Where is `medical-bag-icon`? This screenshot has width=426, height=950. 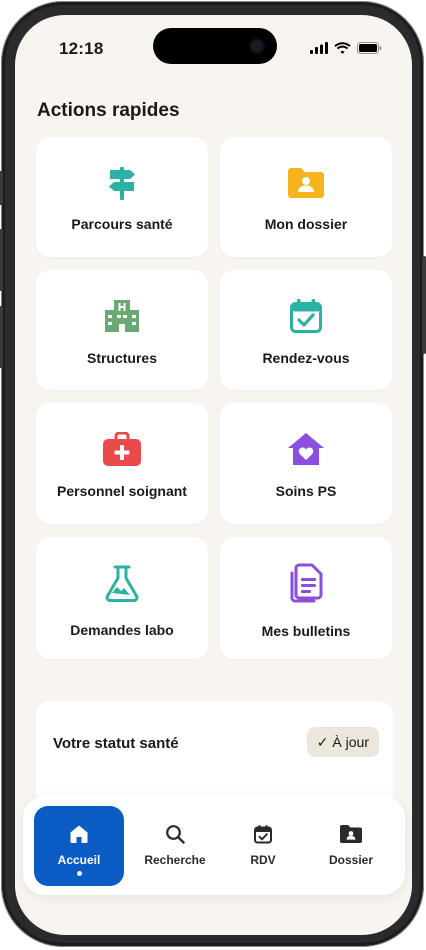 medical-bag-icon is located at coordinates (122, 449).